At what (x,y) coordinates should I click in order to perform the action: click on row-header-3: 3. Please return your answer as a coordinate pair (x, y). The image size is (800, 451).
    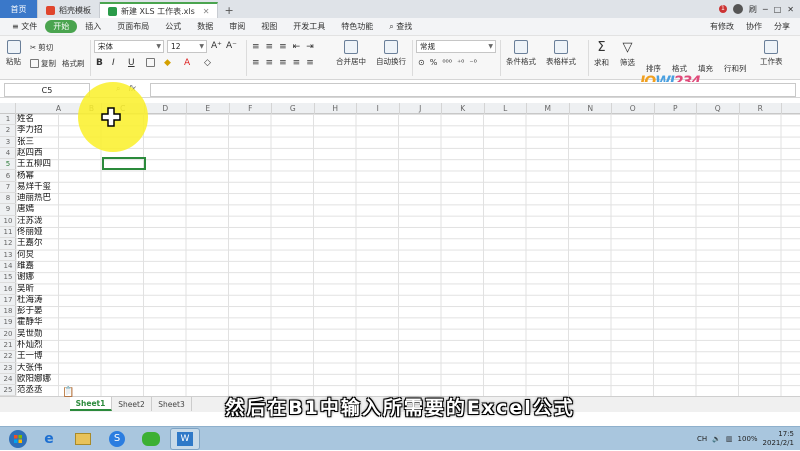
    Looking at the image, I should click on (8, 142).